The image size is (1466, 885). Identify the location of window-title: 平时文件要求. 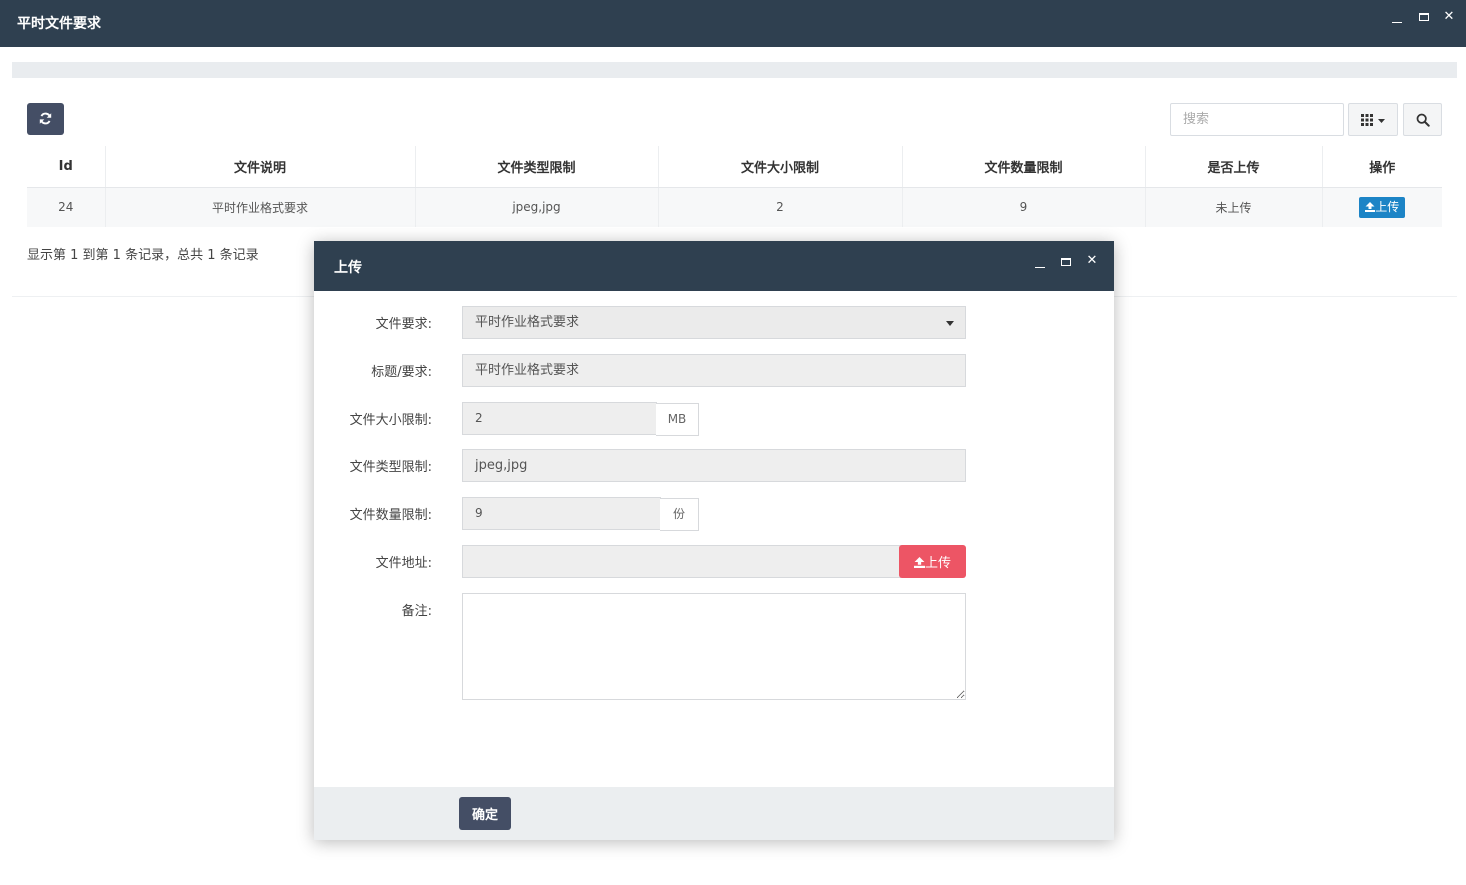
(59, 24).